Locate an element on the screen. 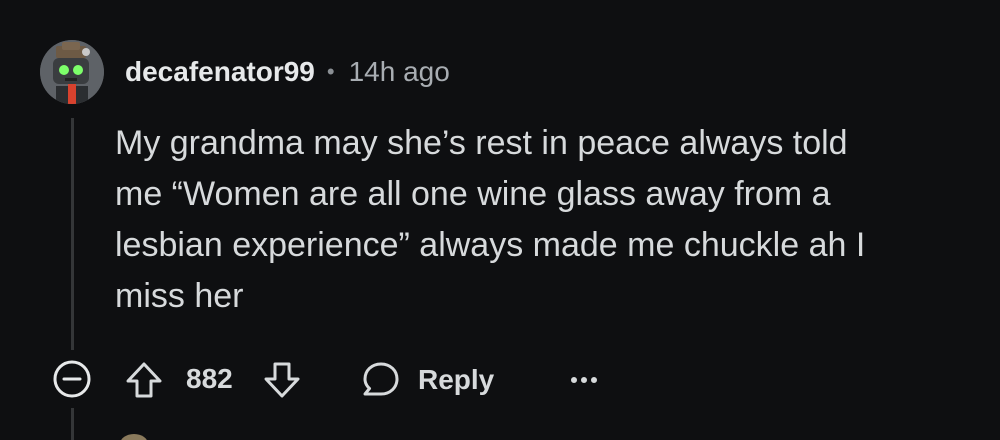  upvote-button is located at coordinates (144, 380).